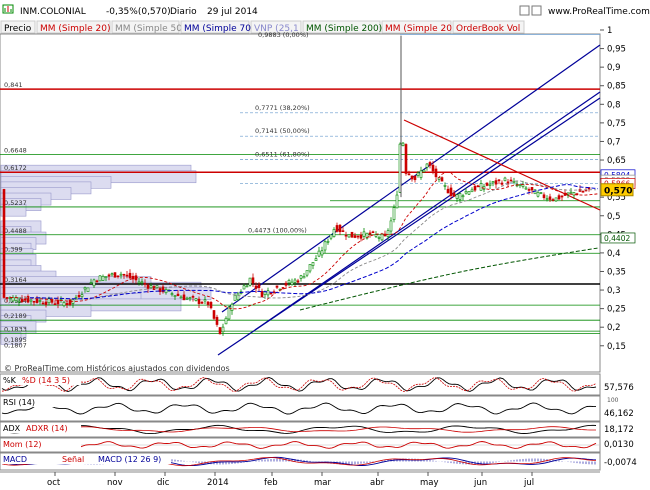  I want to click on tab-2: MM (Simple 50), so click(148, 27).